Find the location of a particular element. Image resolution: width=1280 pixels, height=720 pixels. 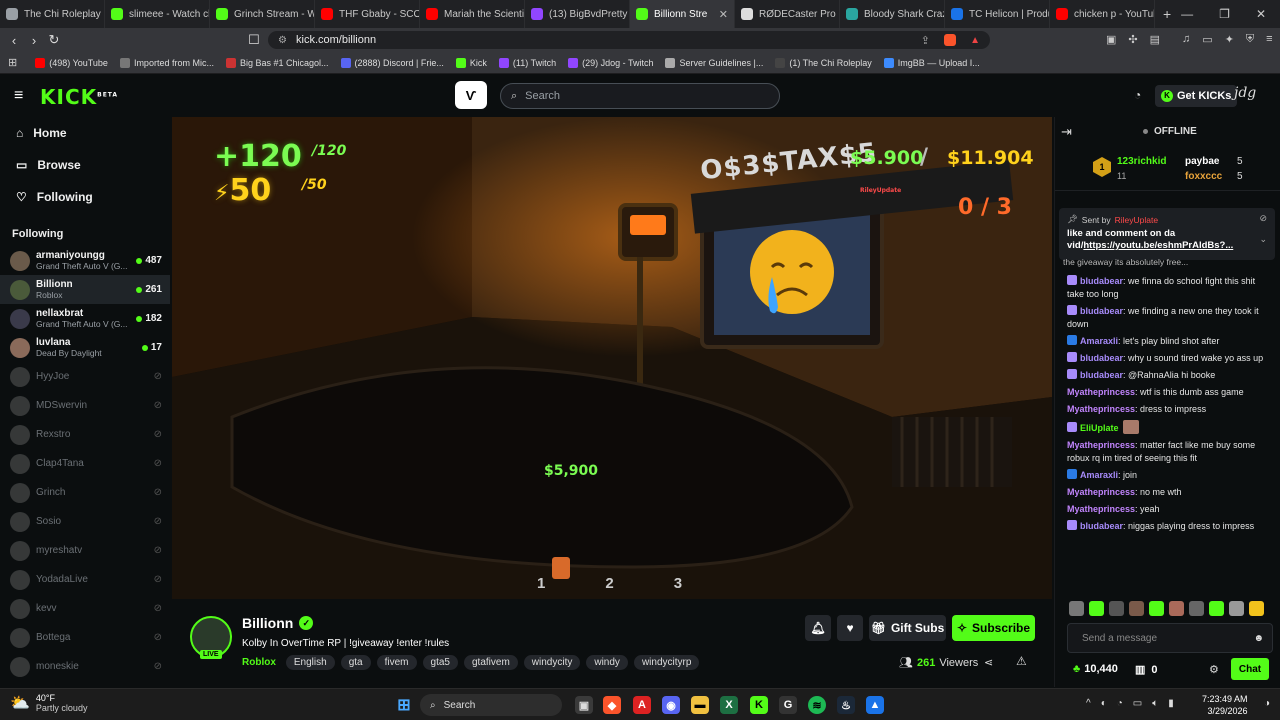

wallet-icon: ▭ is located at coordinates (1207, 39).